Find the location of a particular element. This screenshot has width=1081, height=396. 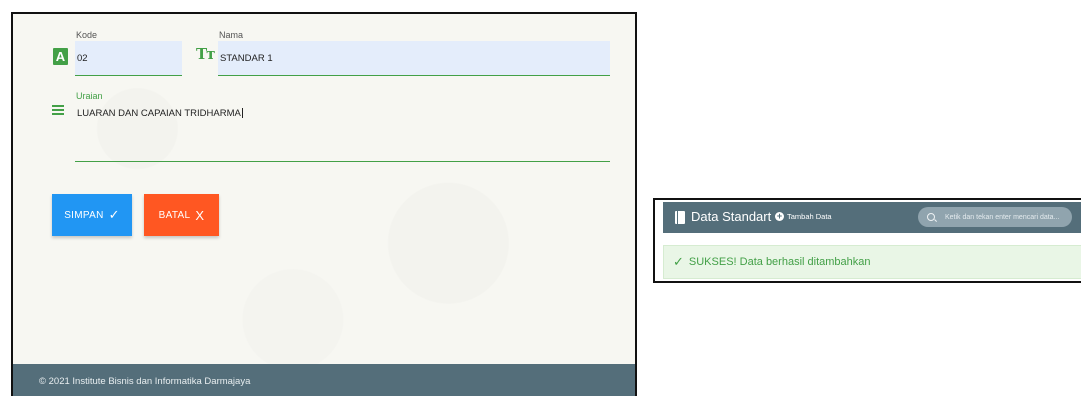

simpan-label: SIMPAN is located at coordinates (84, 215).